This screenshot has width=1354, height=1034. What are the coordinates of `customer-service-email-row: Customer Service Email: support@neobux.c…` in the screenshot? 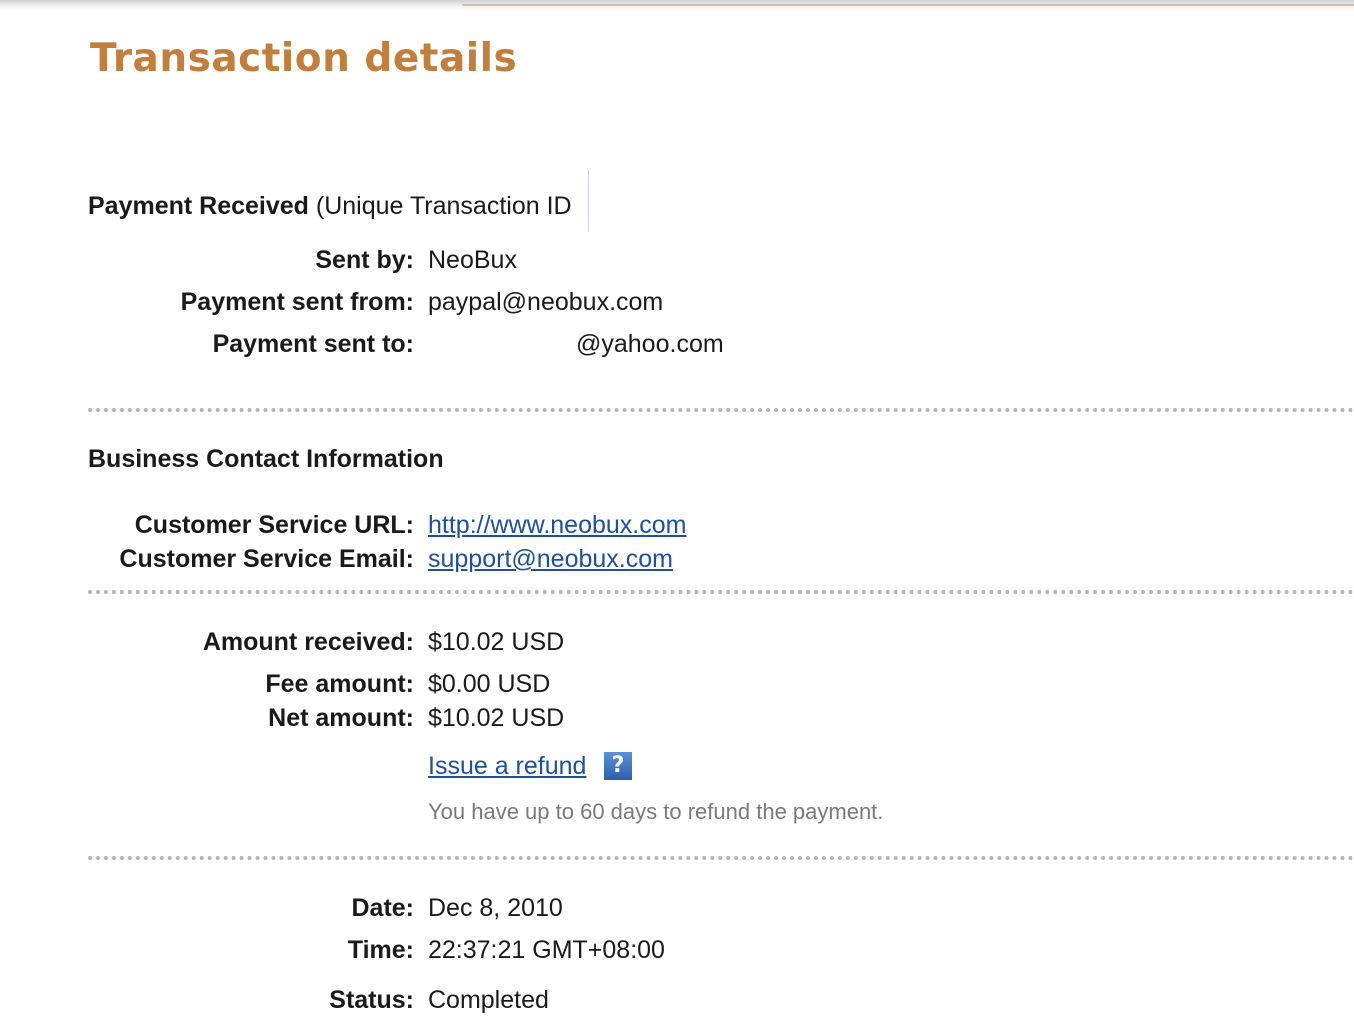 It's located at (677, 559).